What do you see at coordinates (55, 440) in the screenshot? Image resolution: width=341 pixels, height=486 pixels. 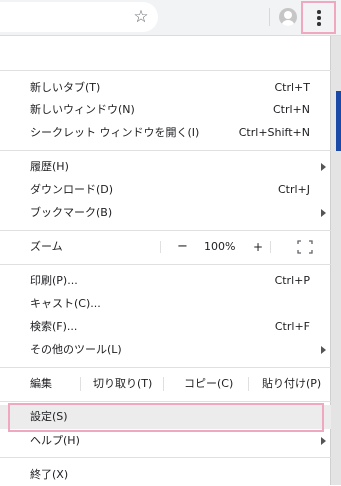 I see `menu-item-label: ヘルプ(H)` at bounding box center [55, 440].